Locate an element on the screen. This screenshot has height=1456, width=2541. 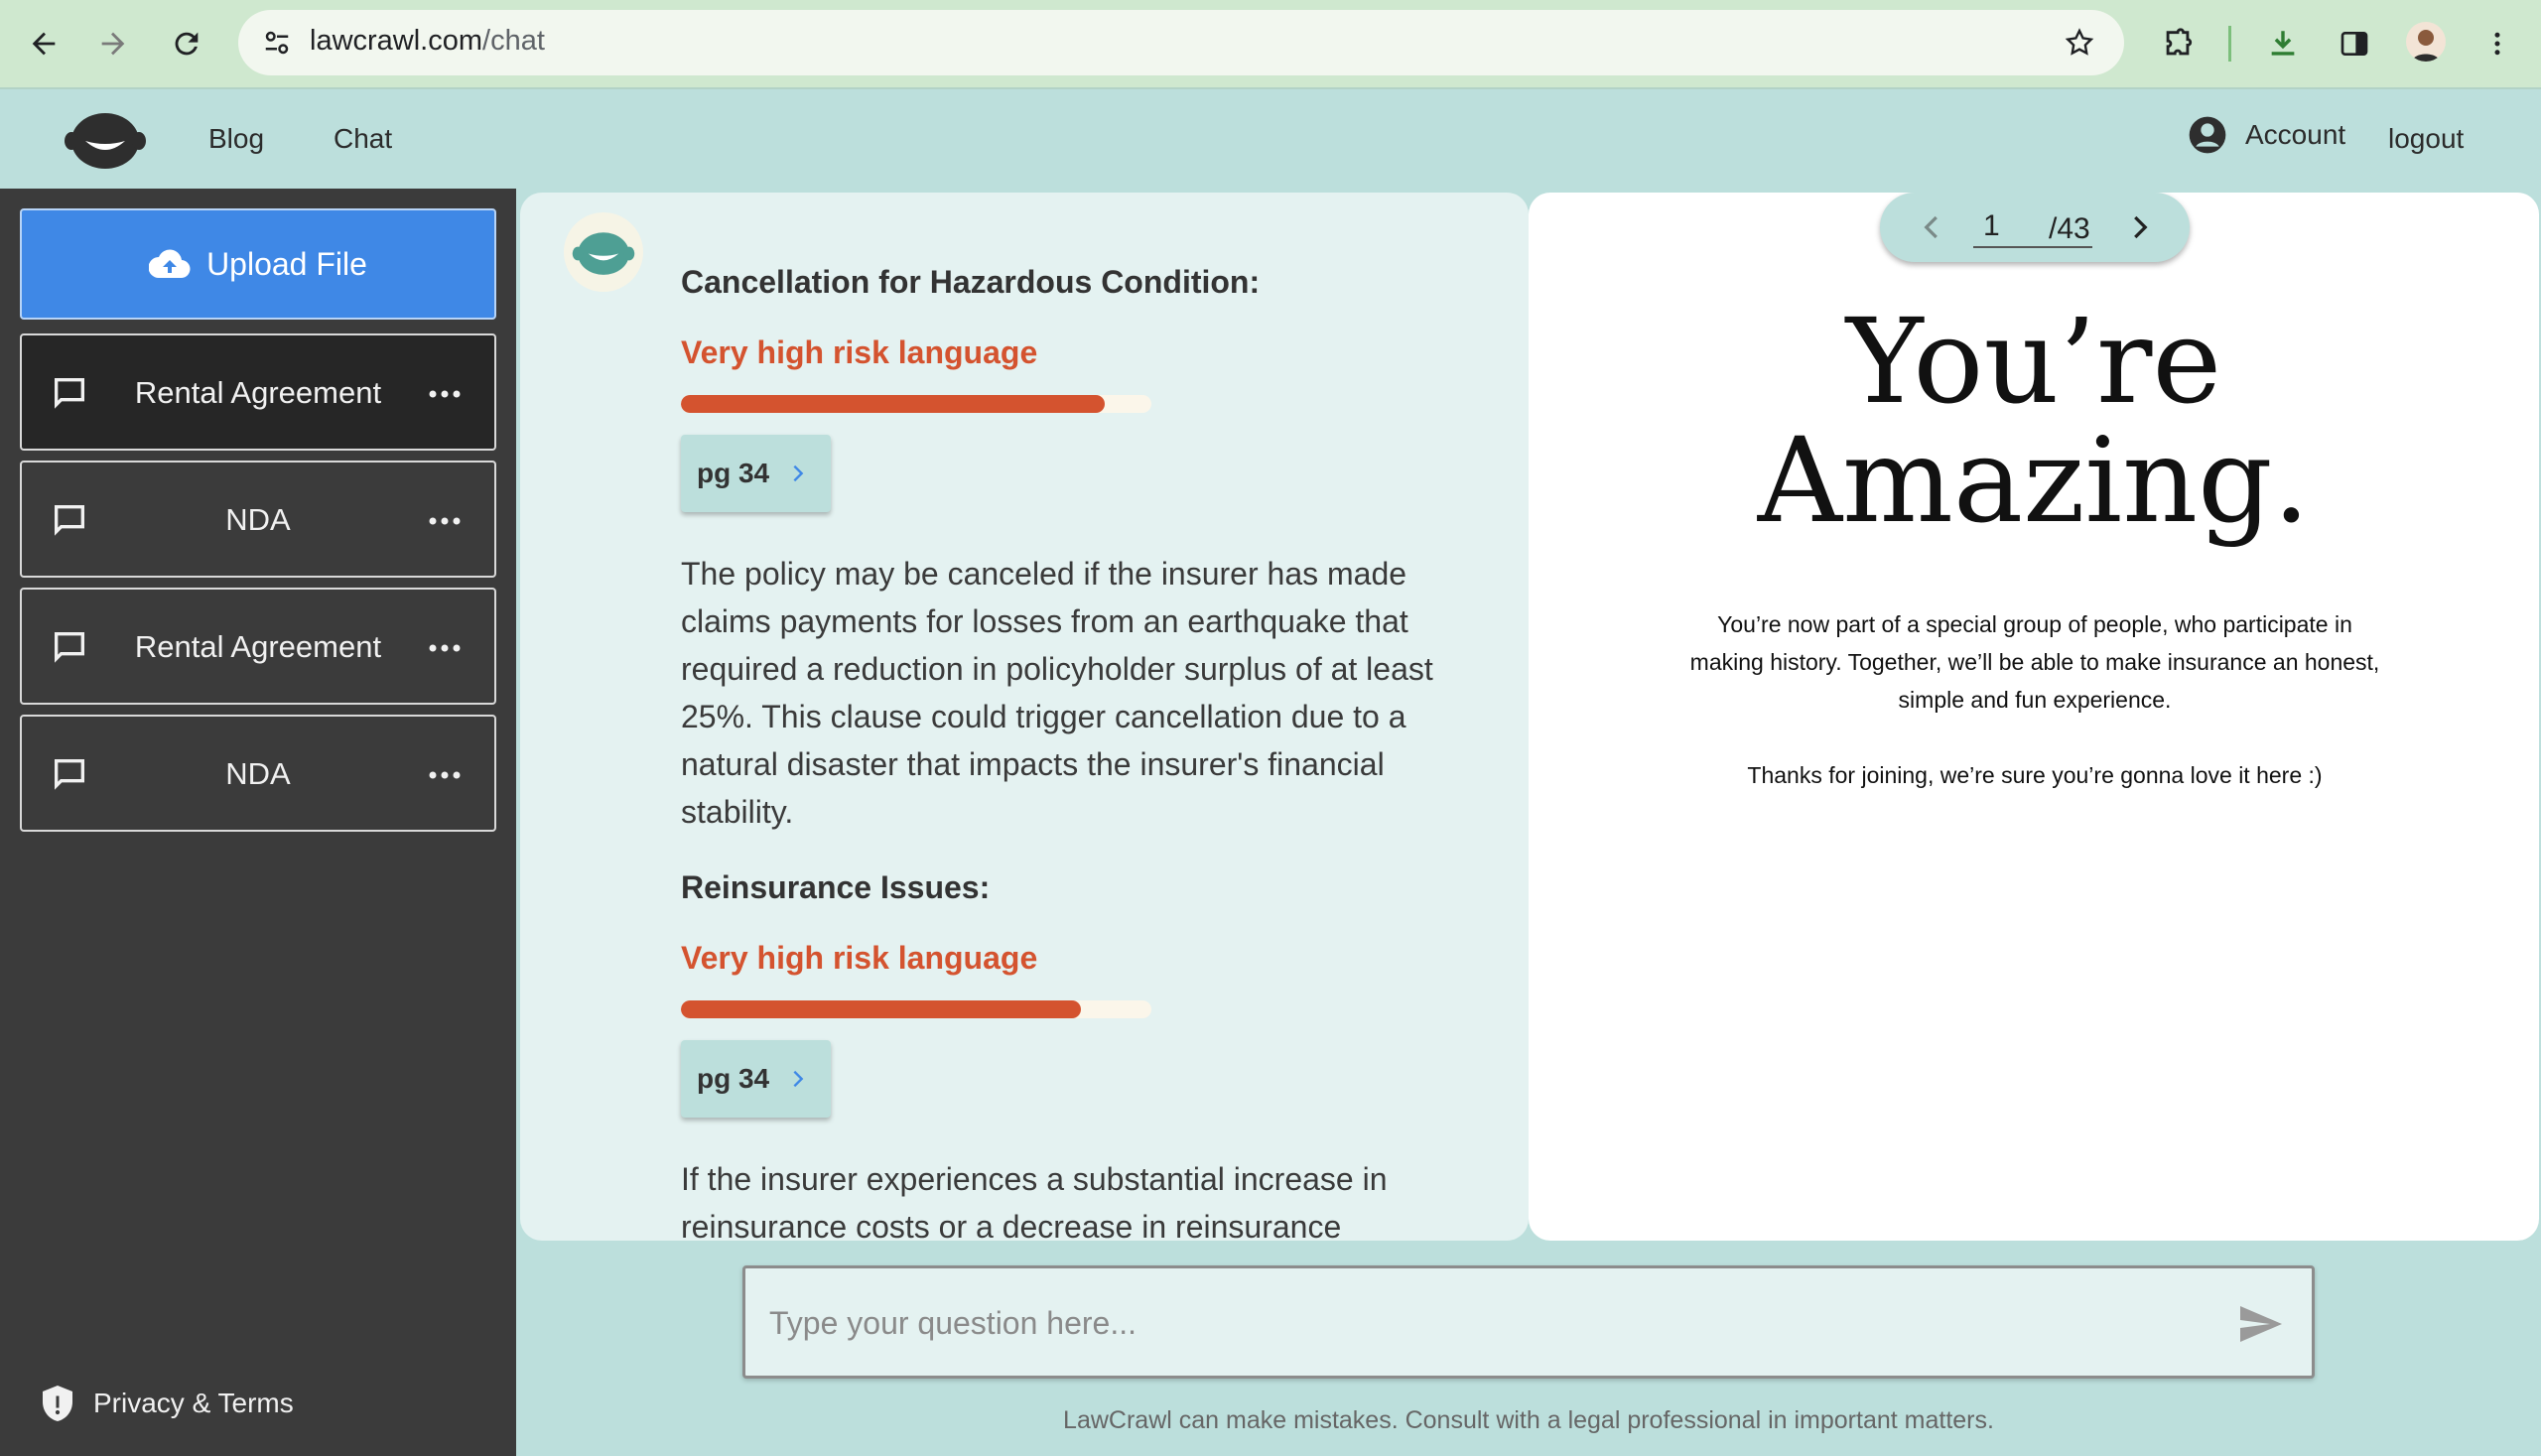
chevron-left-icon is located at coordinates (1933, 227).